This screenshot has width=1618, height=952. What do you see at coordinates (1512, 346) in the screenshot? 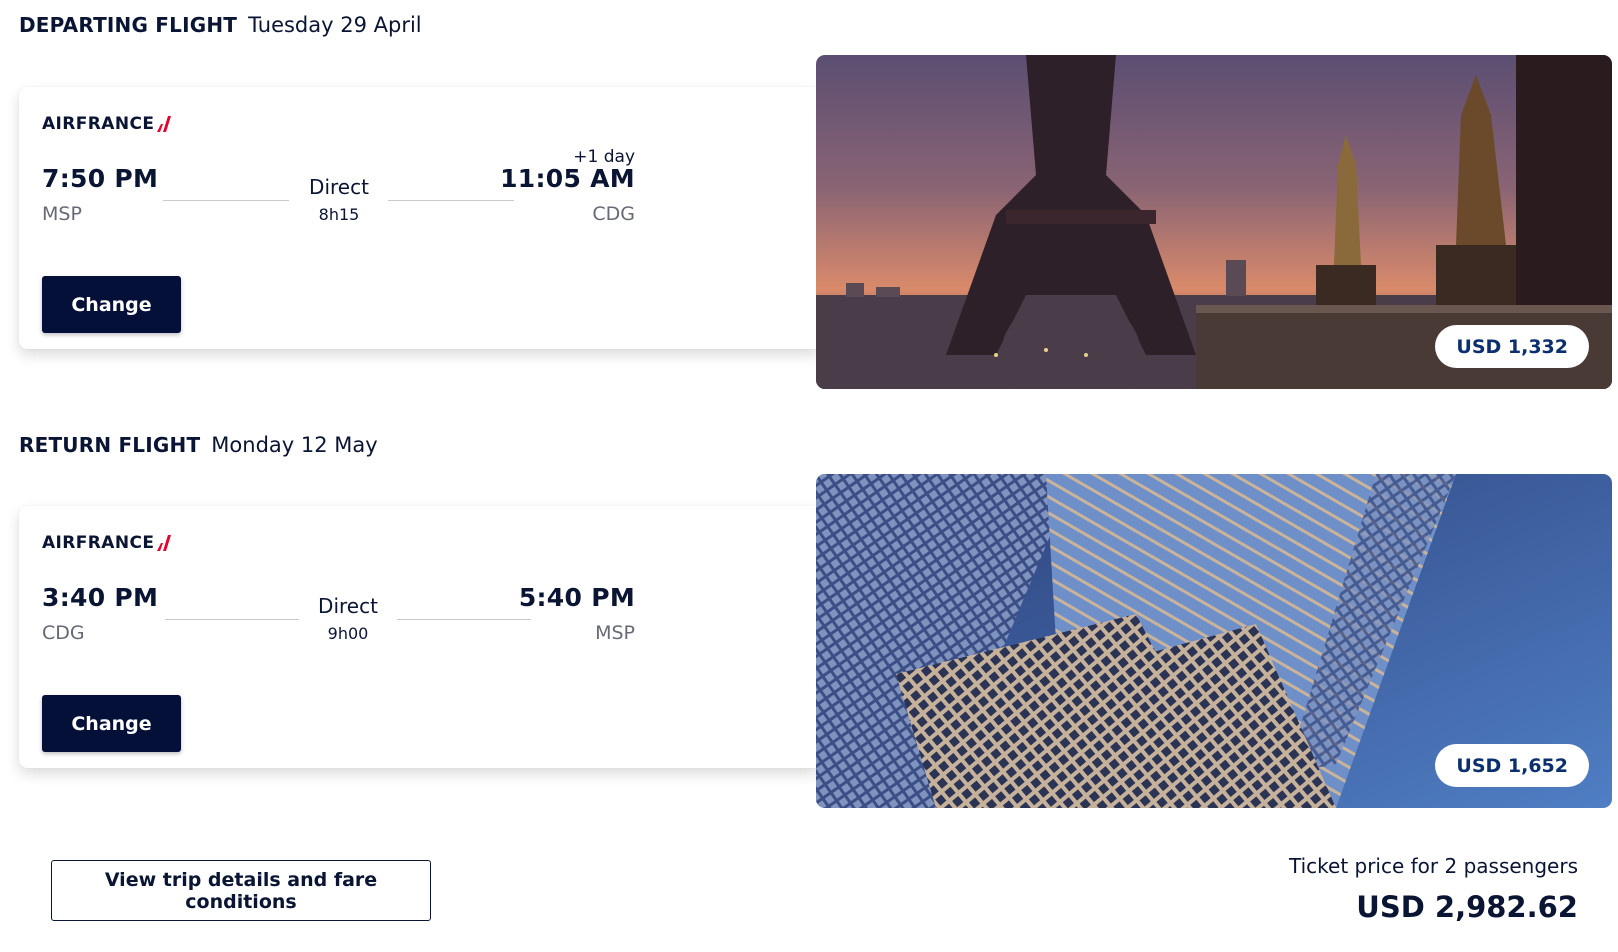
I see `departing-price-badge: USD 1,332` at bounding box center [1512, 346].